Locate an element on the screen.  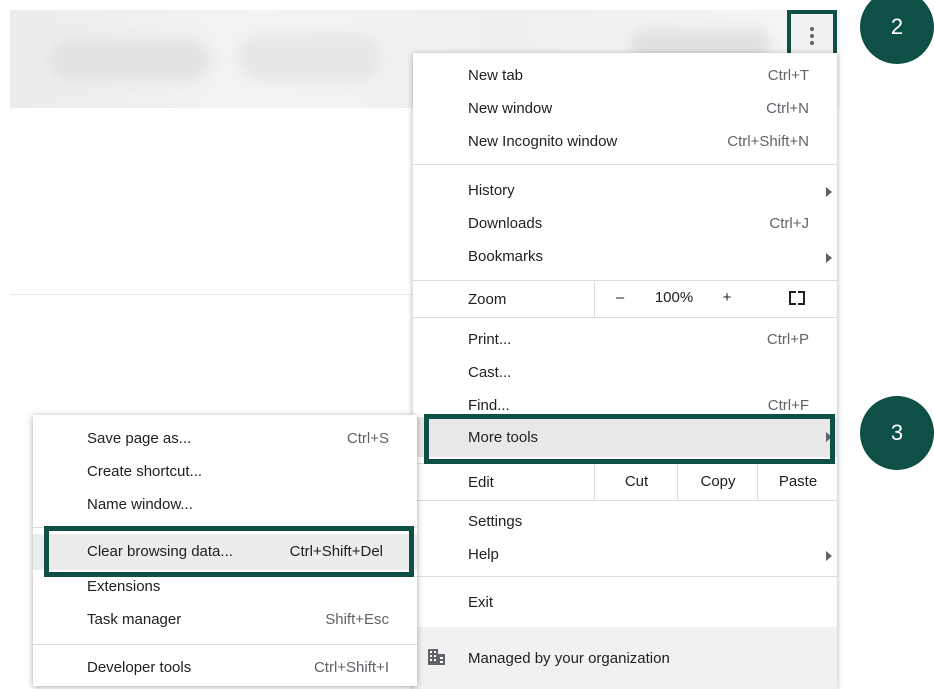
cut-button: Cut is located at coordinates (636, 482).